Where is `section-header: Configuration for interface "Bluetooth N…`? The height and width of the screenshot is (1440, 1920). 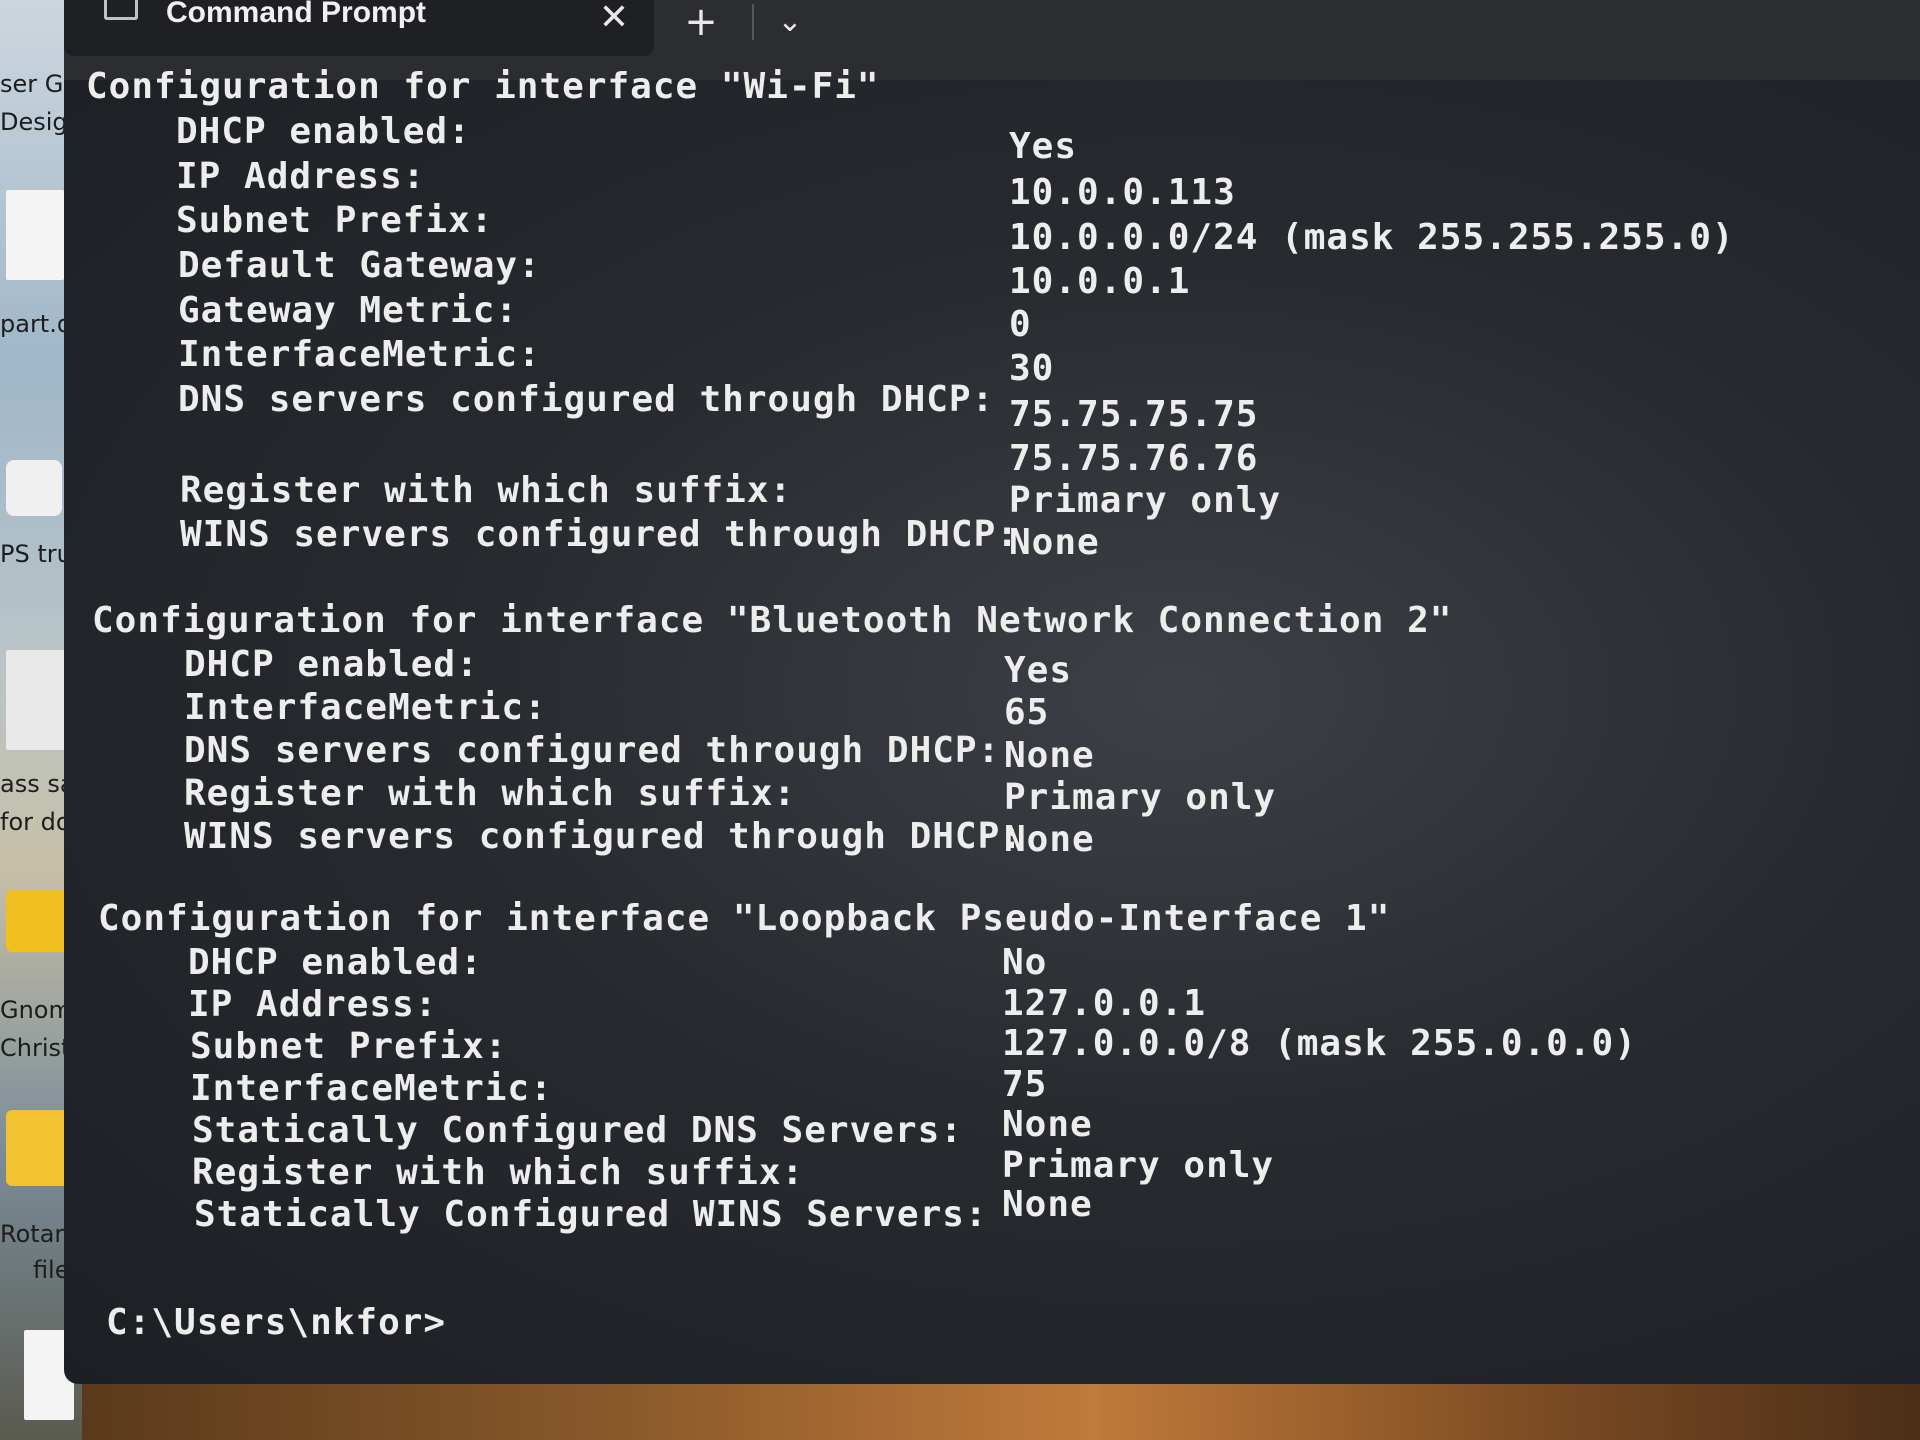 section-header: Configuration for interface "Bluetooth N… is located at coordinates (772, 620).